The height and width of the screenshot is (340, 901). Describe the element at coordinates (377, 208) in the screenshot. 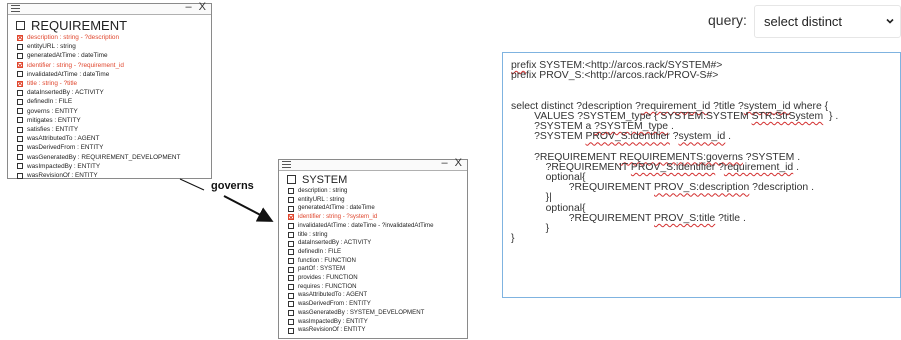

I see `property-item: generatedAtTime : dateTime` at that location.